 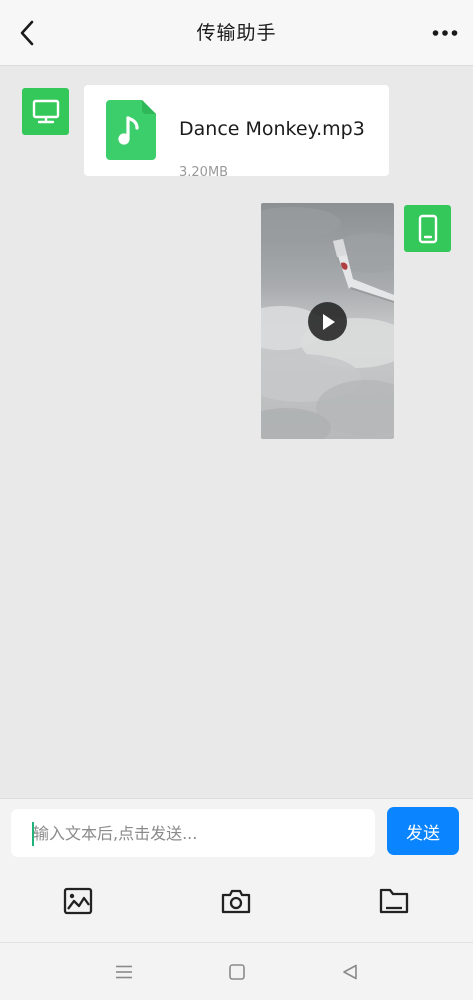 What do you see at coordinates (272, 129) in the screenshot?
I see `file-name: Dance Monkey.mp3` at bounding box center [272, 129].